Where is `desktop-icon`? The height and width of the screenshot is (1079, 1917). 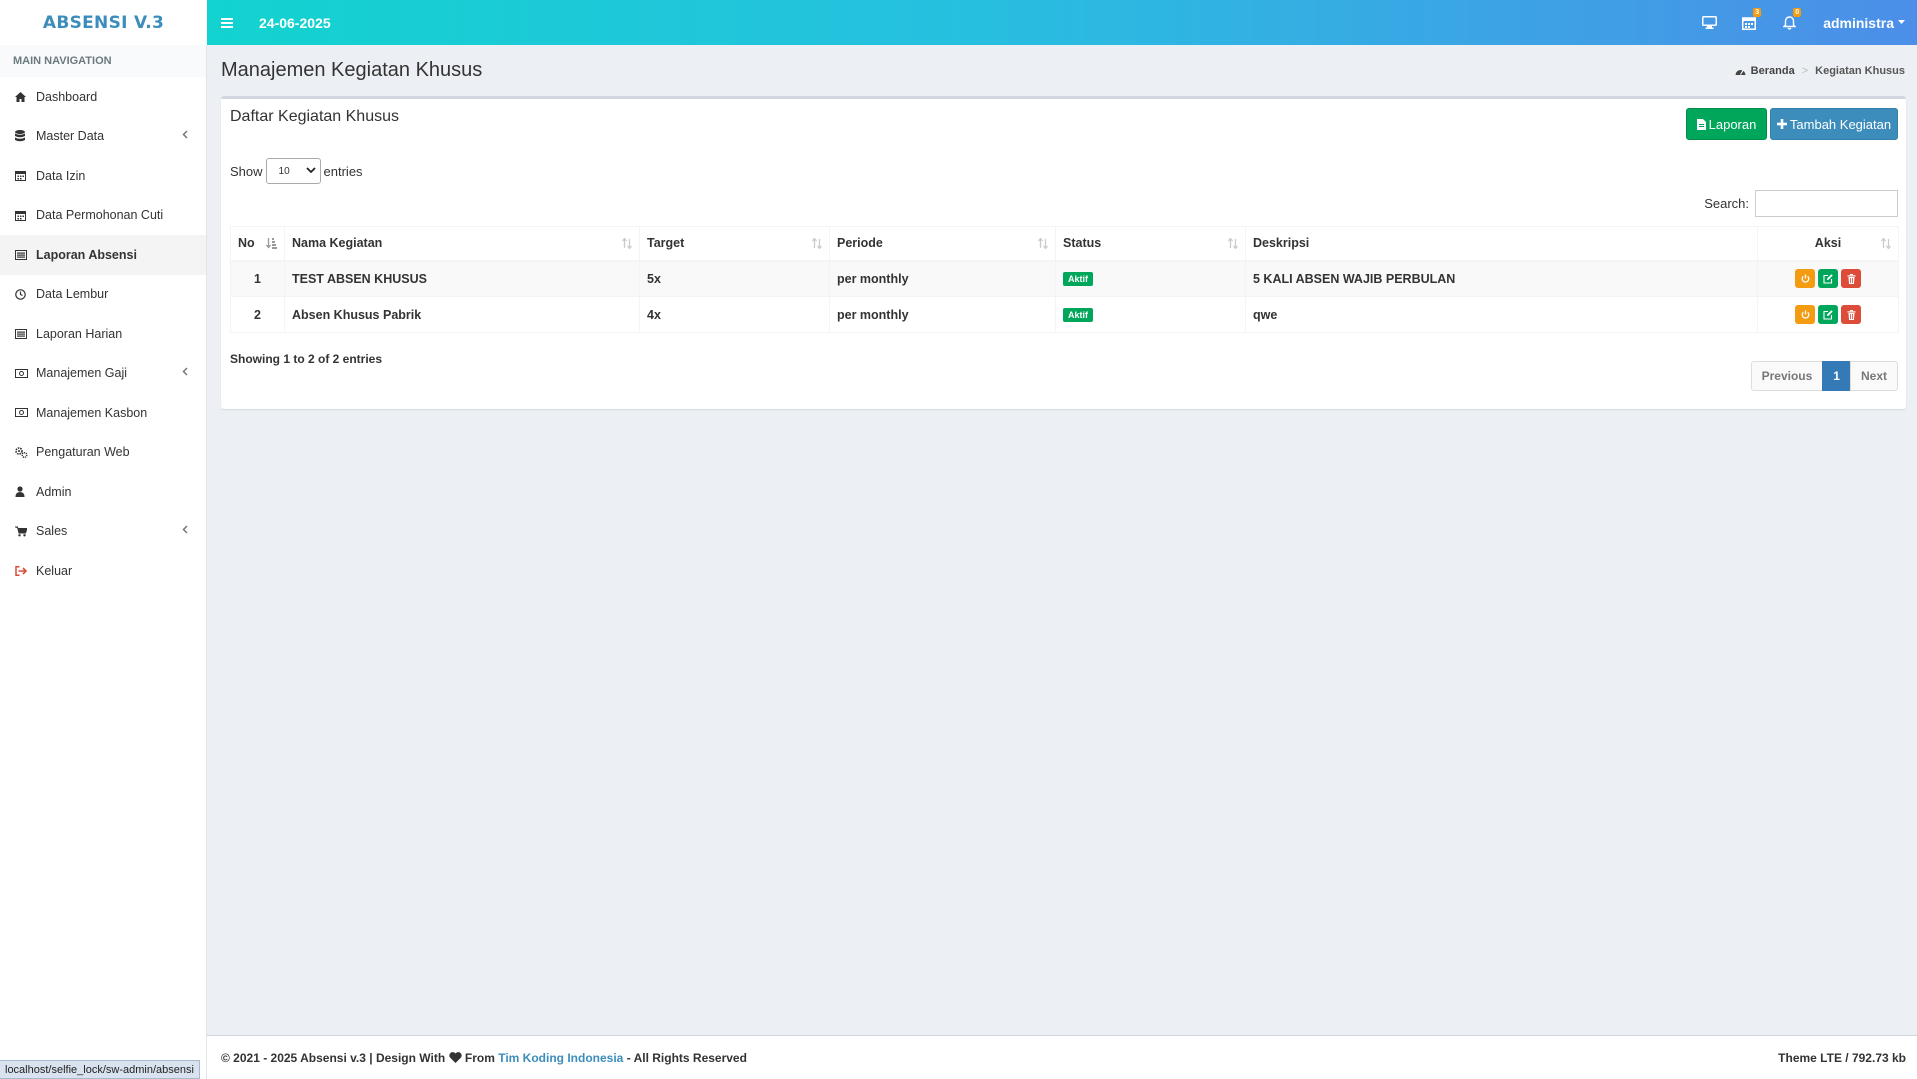
desktop-icon is located at coordinates (1709, 22).